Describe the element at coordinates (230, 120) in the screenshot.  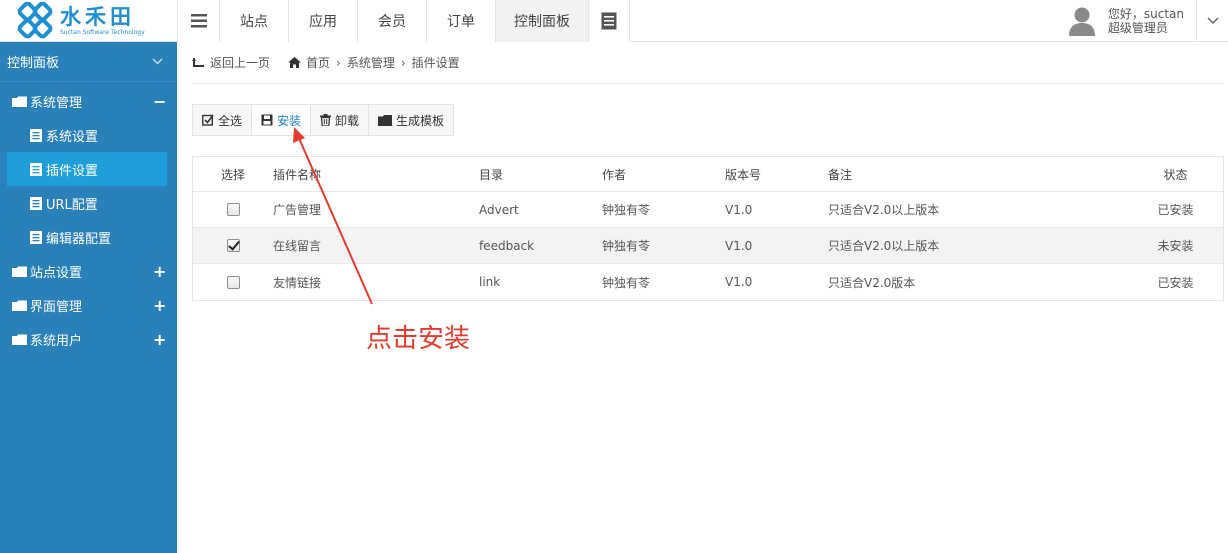
I see `select-all-label: 全选` at that location.